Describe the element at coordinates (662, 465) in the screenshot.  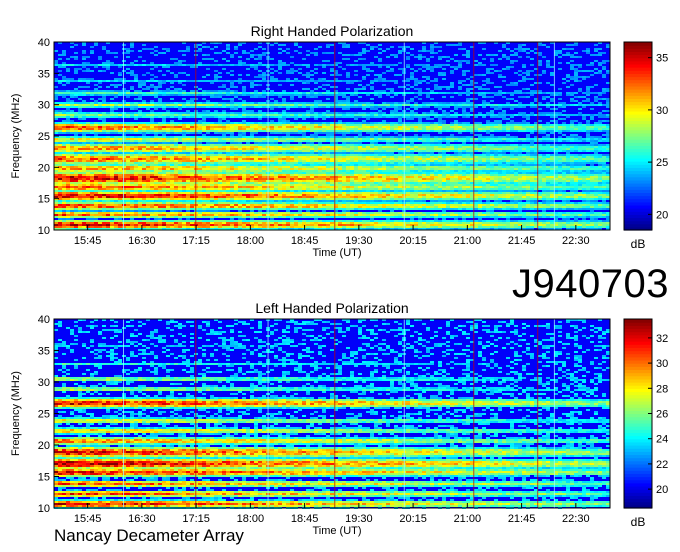
I see `colorbar-tick-label: 22` at that location.